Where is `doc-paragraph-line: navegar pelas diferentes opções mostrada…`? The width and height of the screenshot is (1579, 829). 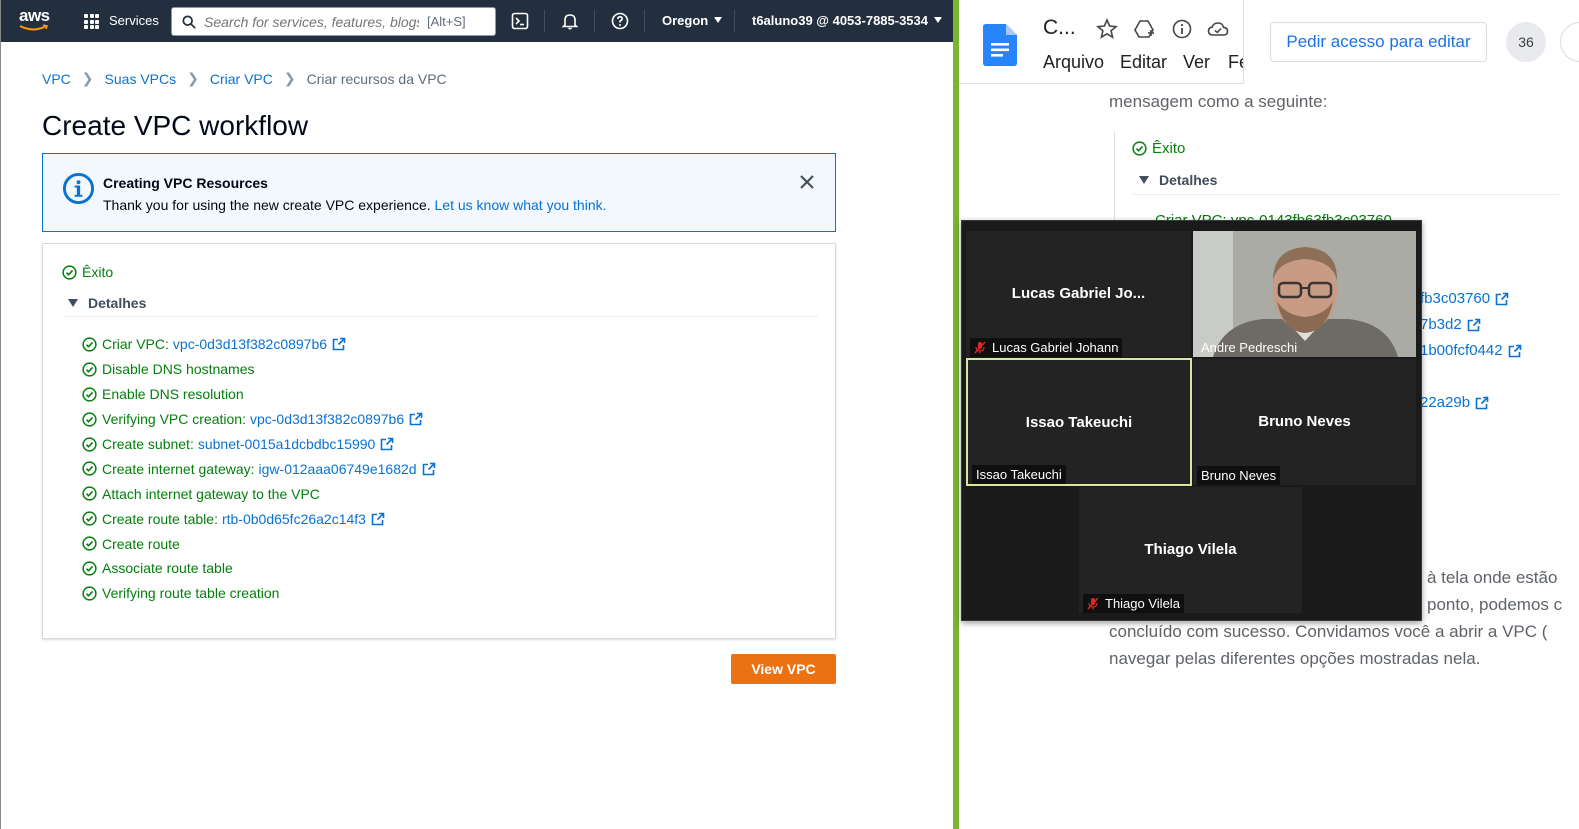 doc-paragraph-line: navegar pelas diferentes opções mostrada… is located at coordinates (1295, 658).